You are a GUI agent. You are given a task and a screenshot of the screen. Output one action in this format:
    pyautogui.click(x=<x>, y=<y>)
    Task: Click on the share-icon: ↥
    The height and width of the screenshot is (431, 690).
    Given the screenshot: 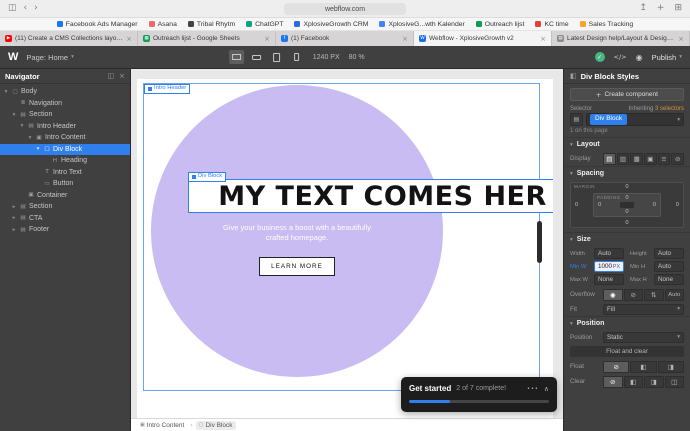 What is the action you would take?
    pyautogui.click(x=643, y=8)
    